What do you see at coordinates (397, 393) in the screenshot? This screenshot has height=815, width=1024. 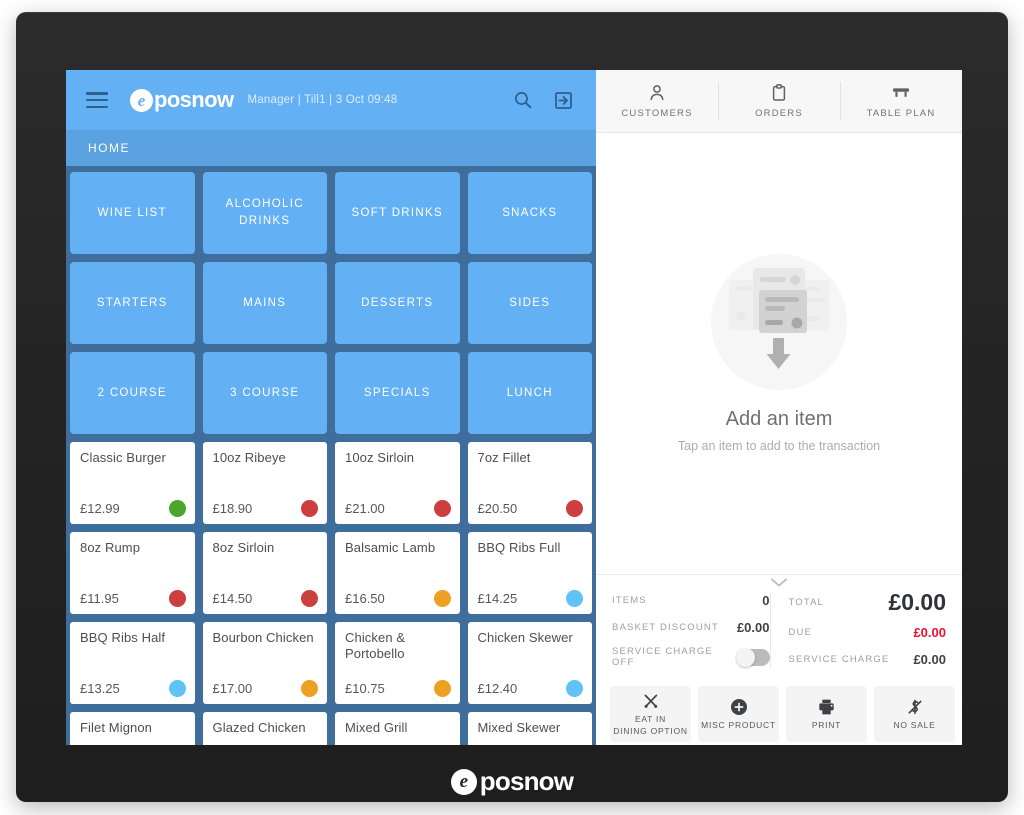 I see `category-button: SPECIALS` at bounding box center [397, 393].